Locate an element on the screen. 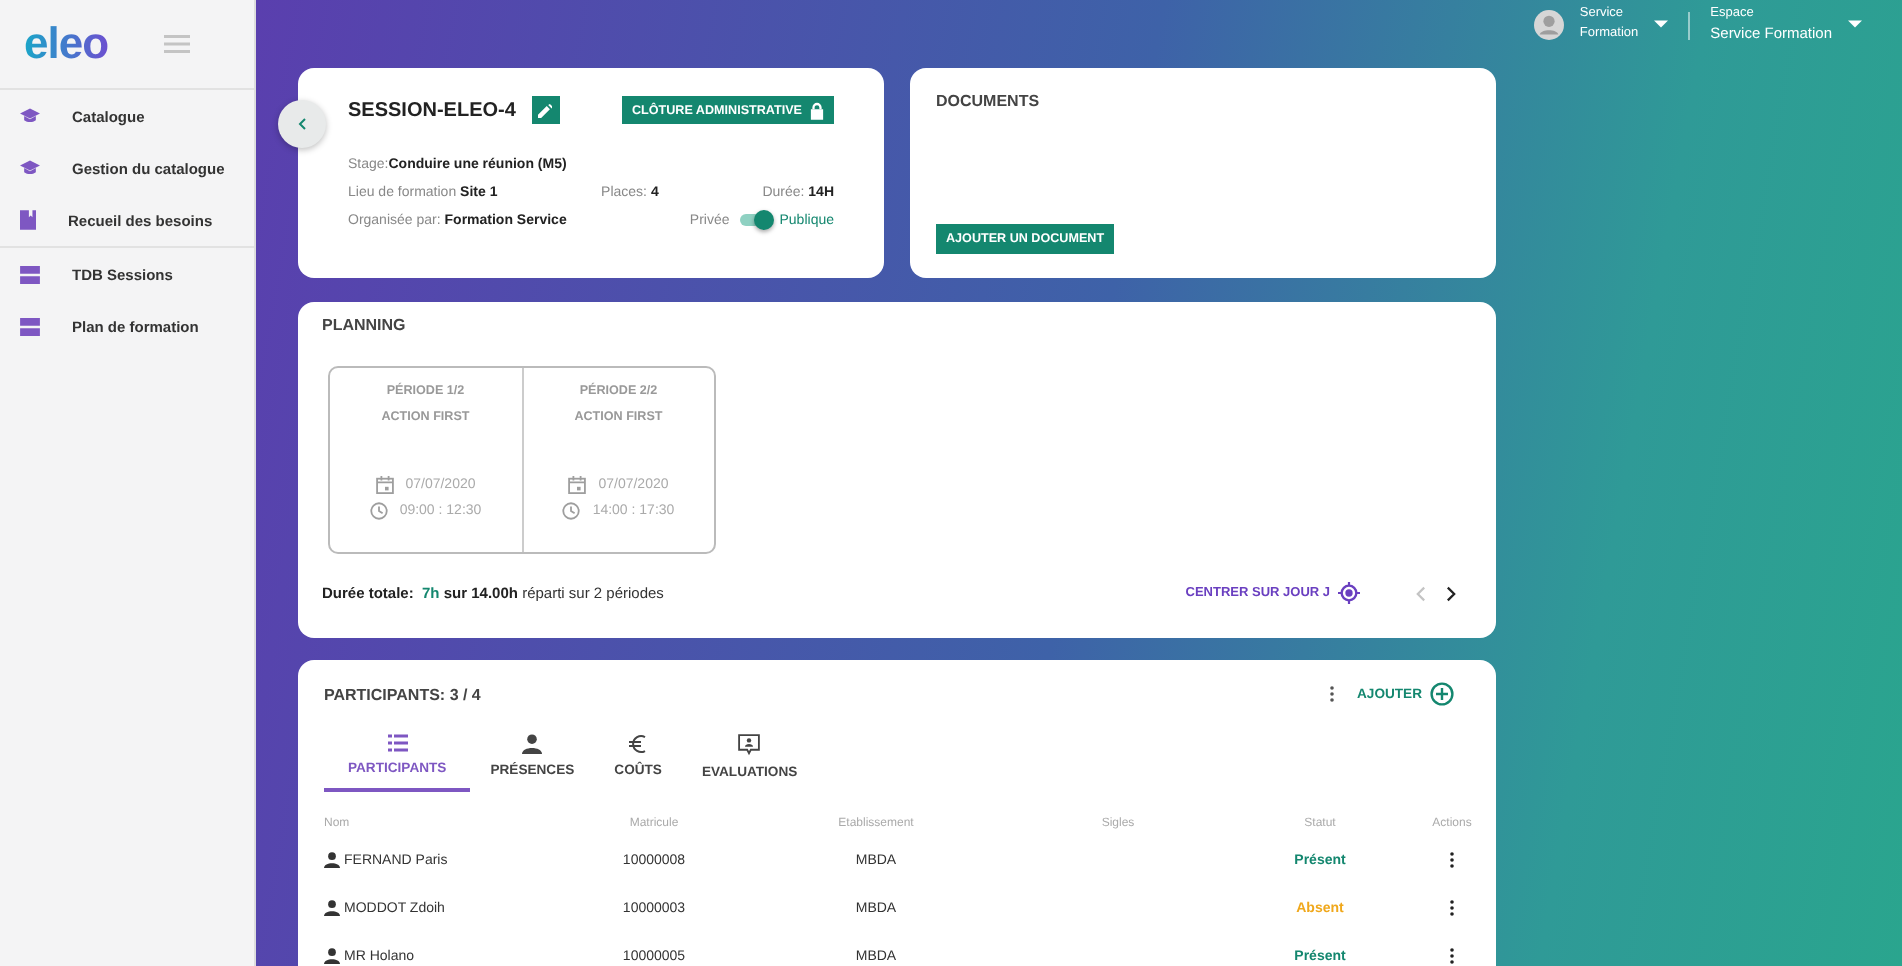 This screenshot has height=966, width=1902. visibility-toggle is located at coordinates (754, 220).